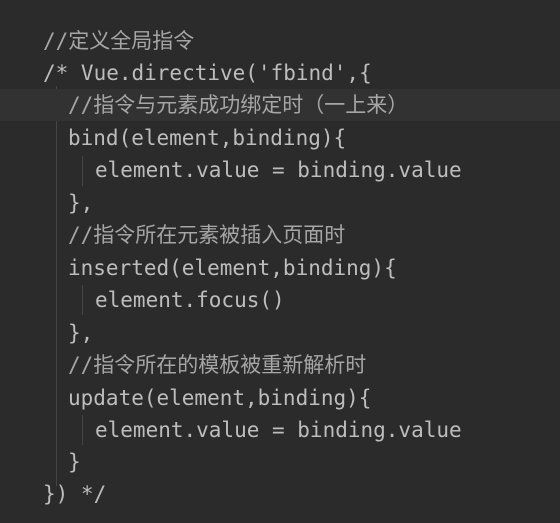 Image resolution: width=560 pixels, height=523 pixels. I want to click on code-line-14: }, so click(280, 462).